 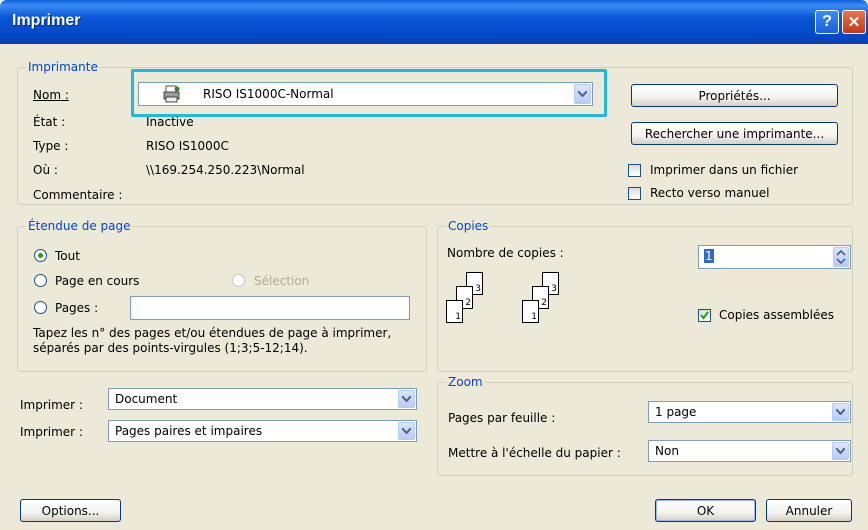 What do you see at coordinates (40, 307) in the screenshot?
I see `range-pages-radio` at bounding box center [40, 307].